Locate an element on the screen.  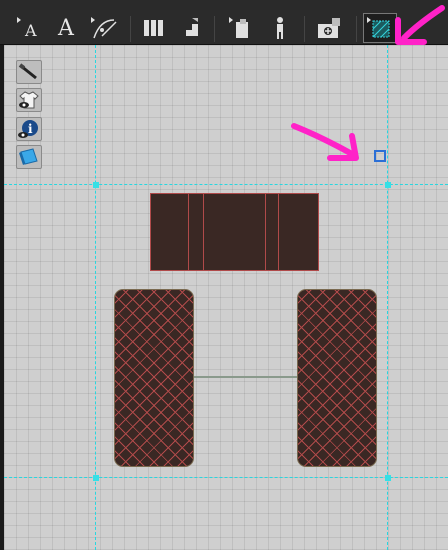
guide-line-horizontal-bottom is located at coordinates (226, 477).